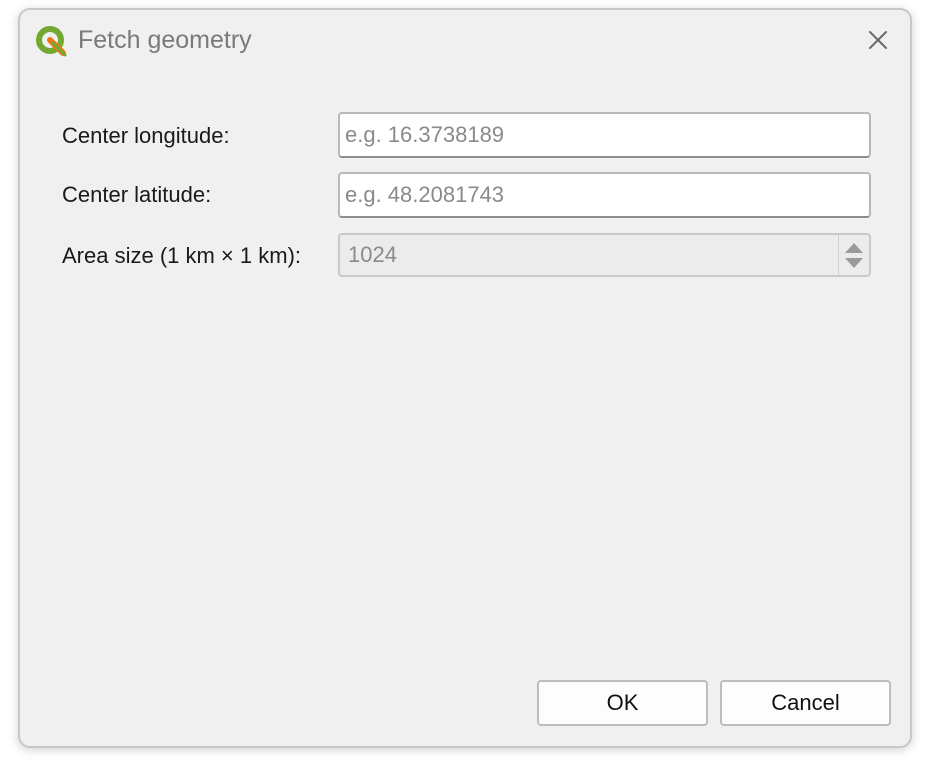 Image resolution: width=928 pixels, height=768 pixels. I want to click on area-size-spinbox: 1024, so click(604, 255).